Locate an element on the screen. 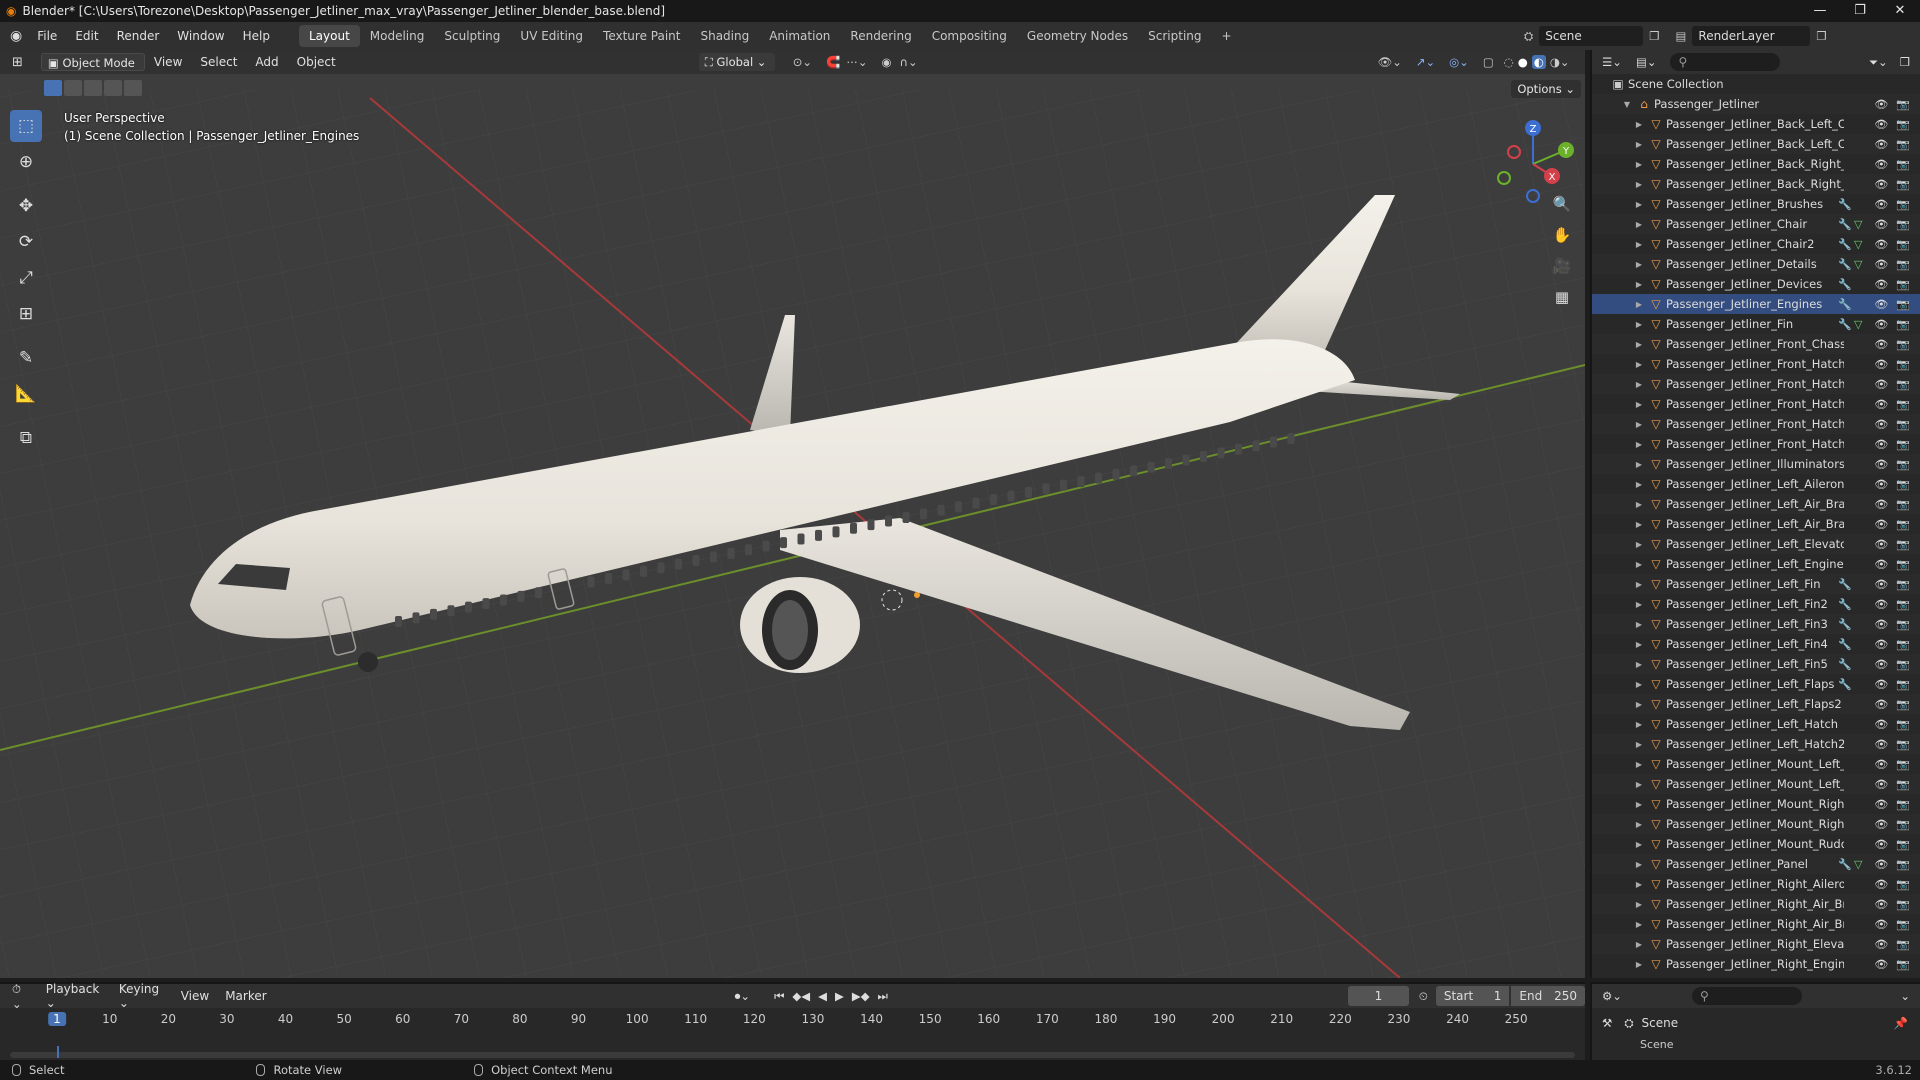 The image size is (1920, 1080). prev-keyframe-icon: ◆◀ is located at coordinates (801, 996).